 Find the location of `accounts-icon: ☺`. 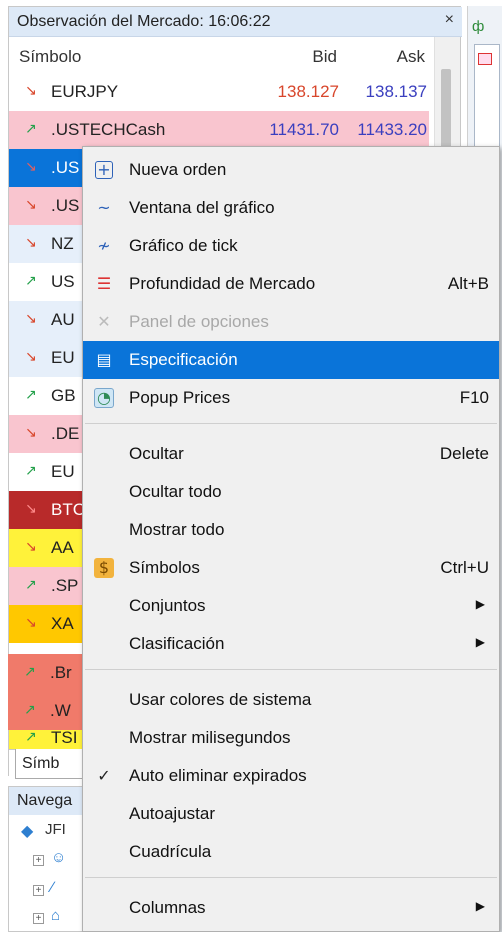

accounts-icon: ☺ is located at coordinates (59, 857).